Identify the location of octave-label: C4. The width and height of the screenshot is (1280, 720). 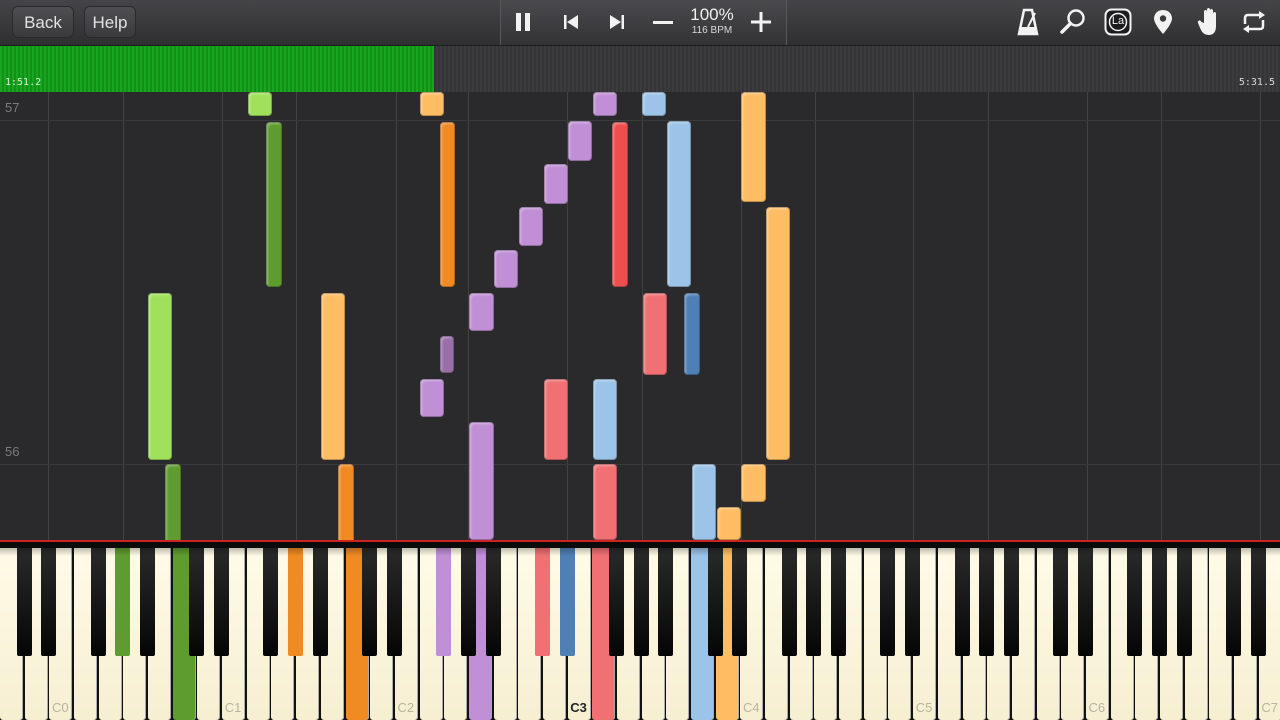
(751, 707).